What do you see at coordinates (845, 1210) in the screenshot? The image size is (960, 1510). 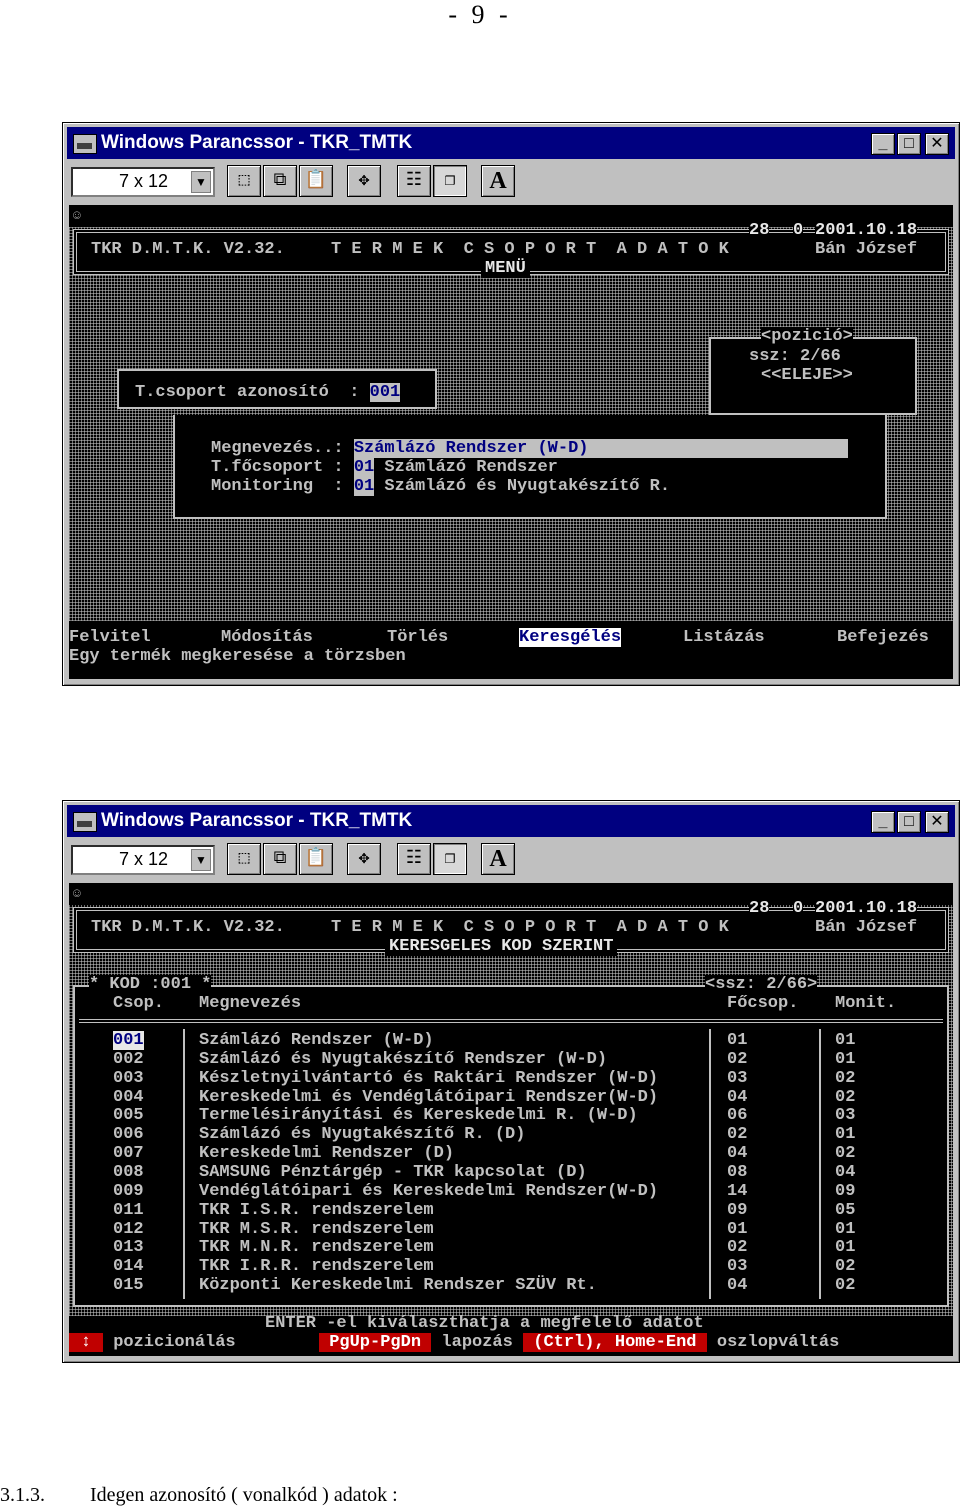 I see `table-cell-monitor: 05` at bounding box center [845, 1210].